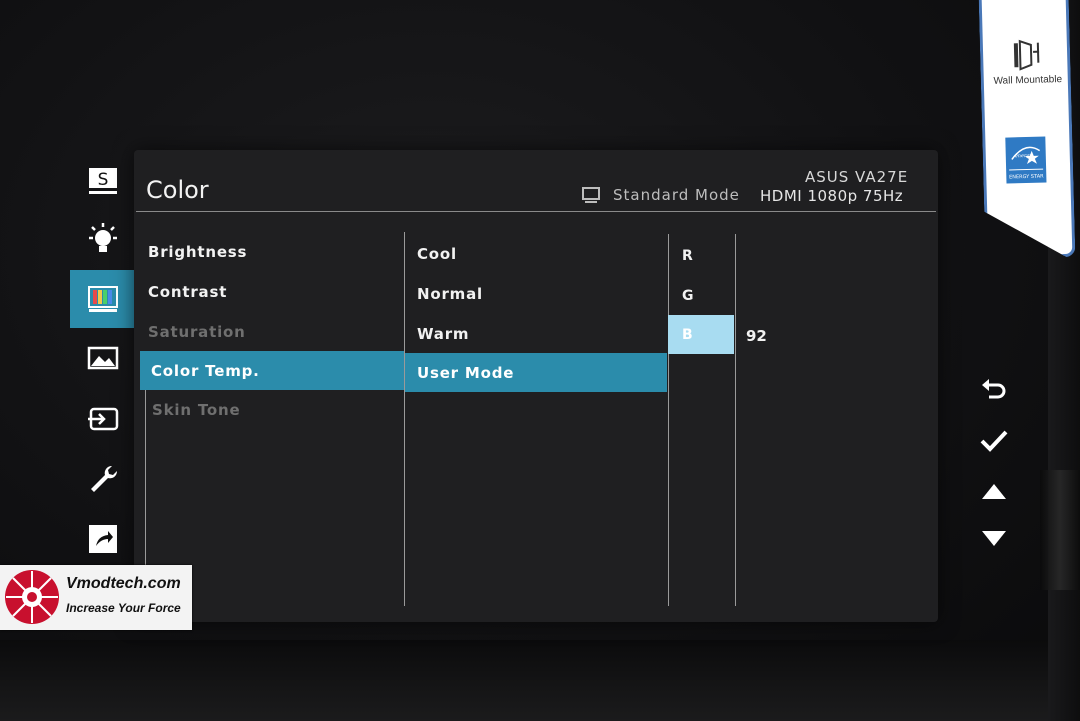 The height and width of the screenshot is (721, 1080). What do you see at coordinates (450, 294) in the screenshot?
I see `option-normal: Normal` at bounding box center [450, 294].